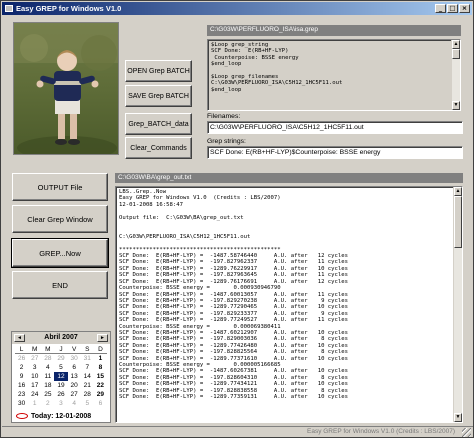  I want to click on resize-grip-icon, so click(466, 432).